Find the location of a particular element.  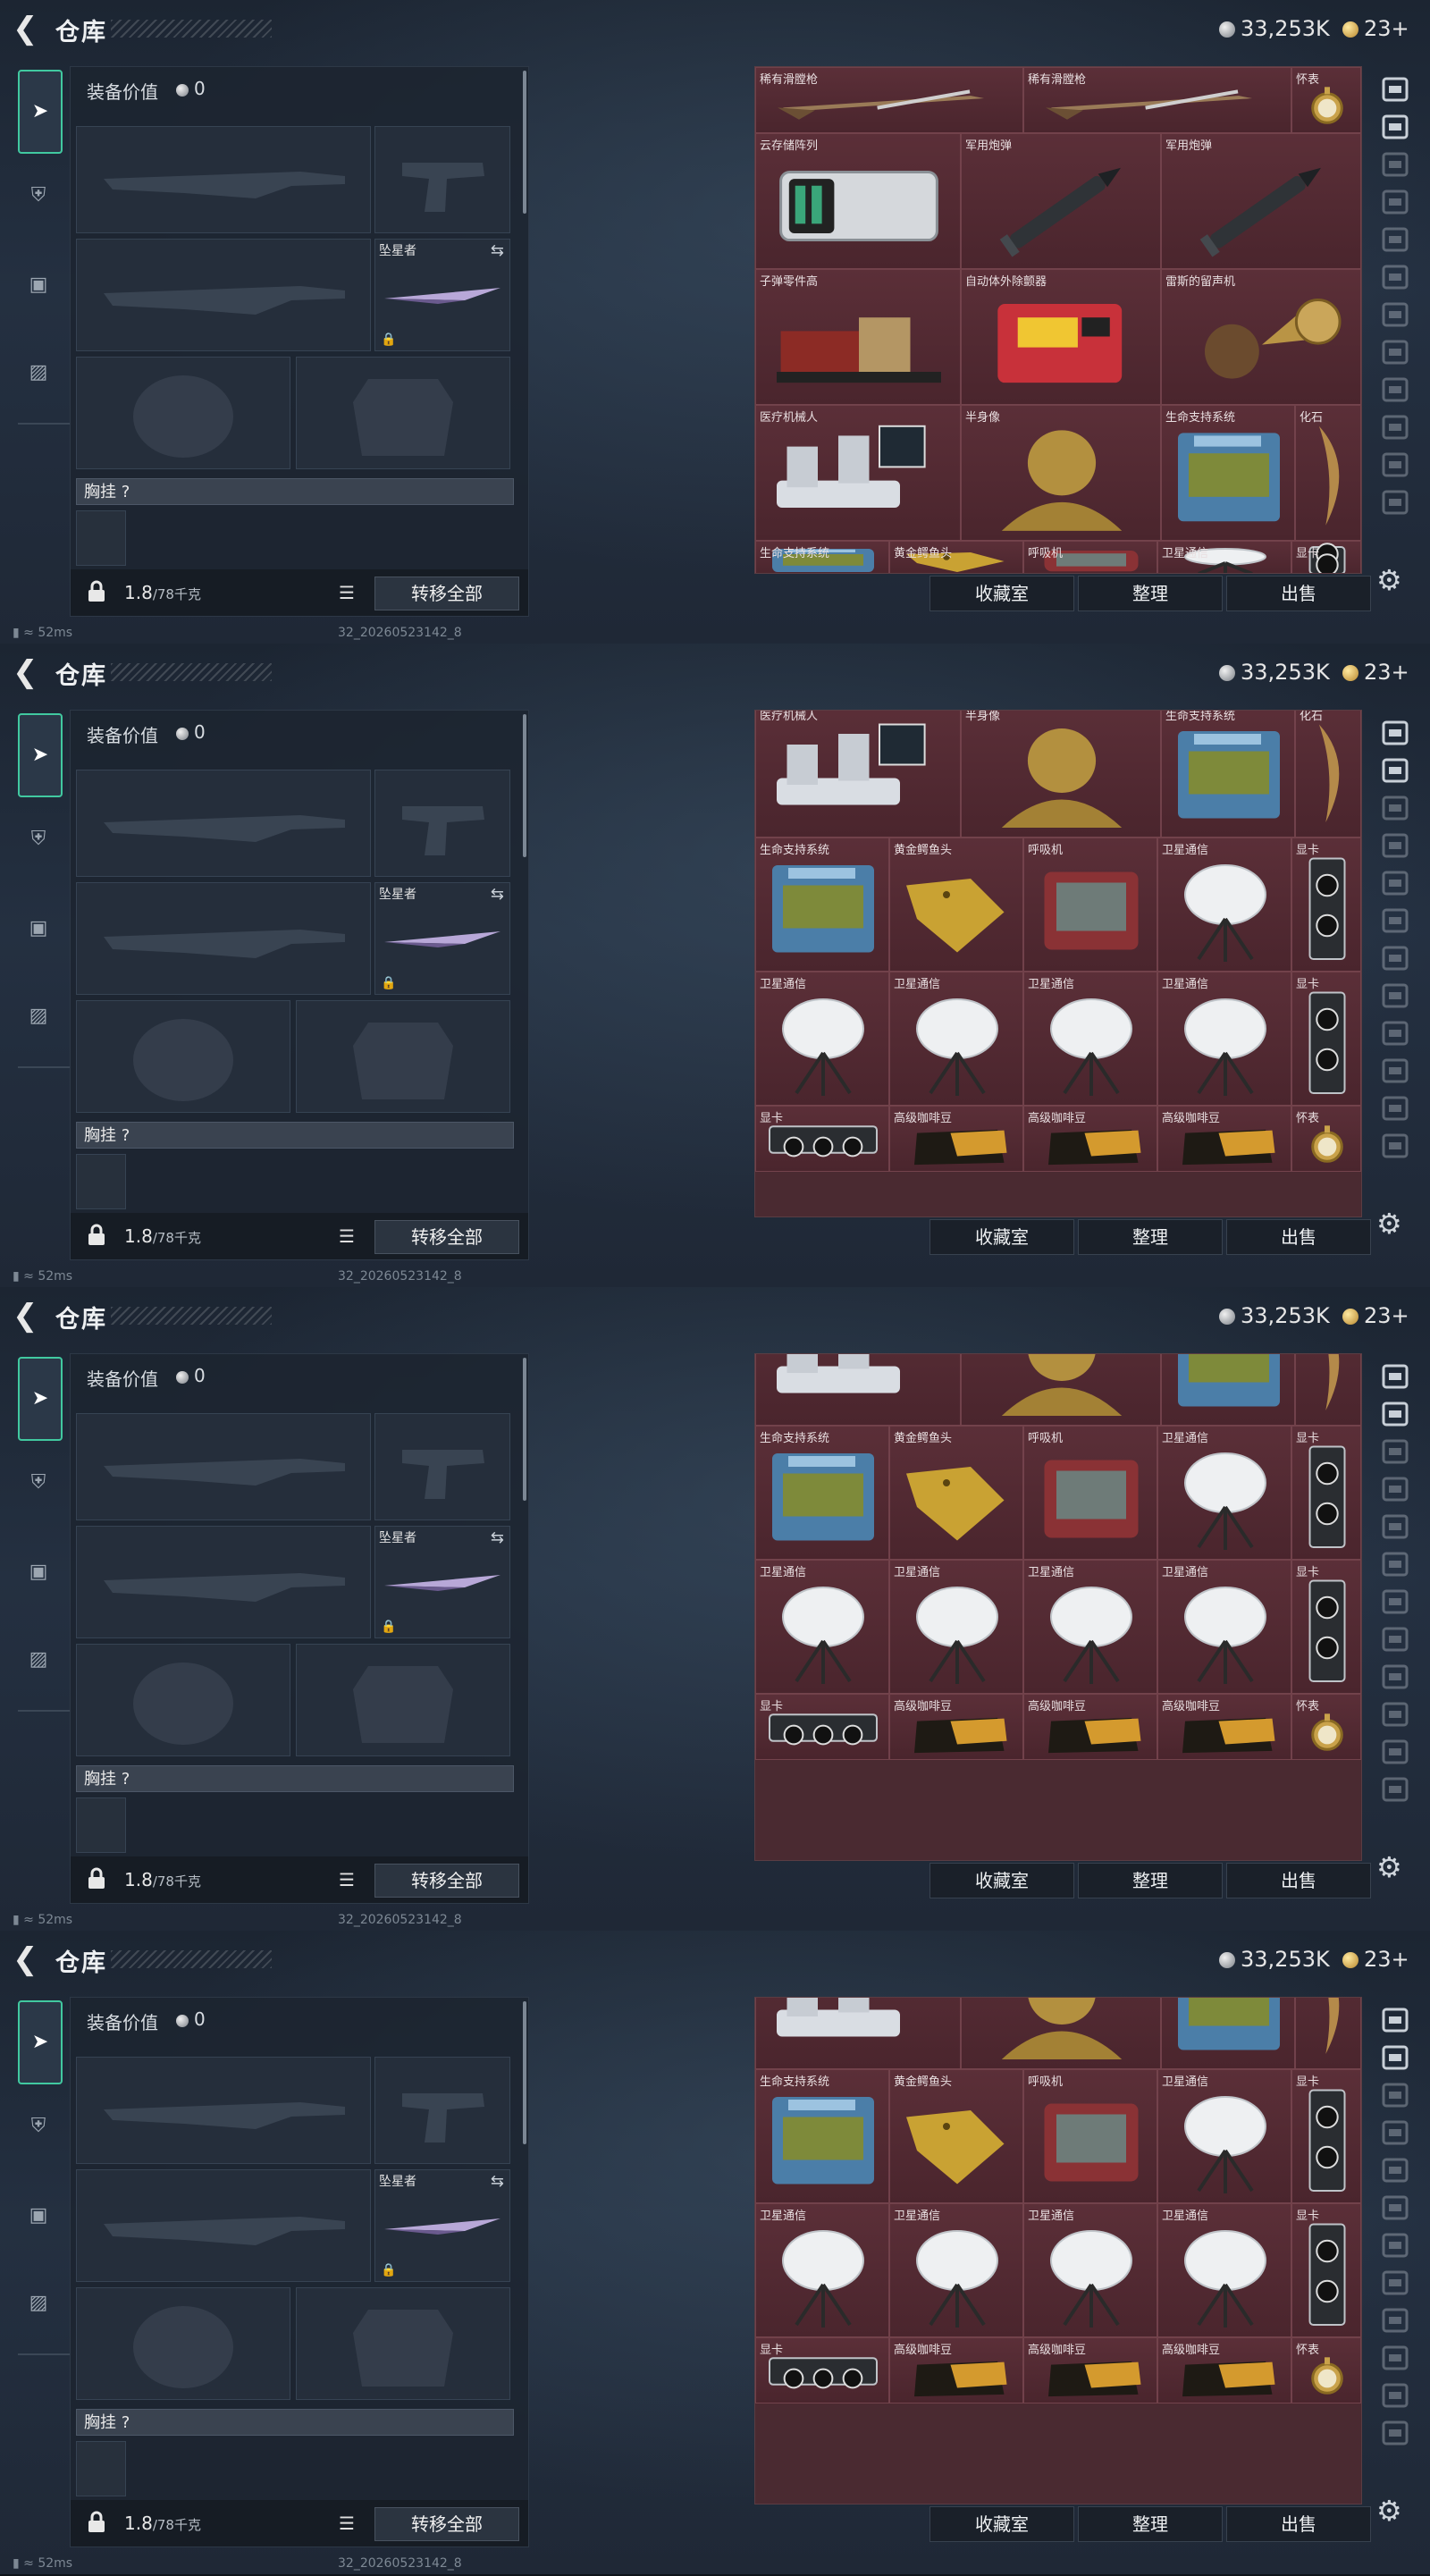

melee-slot: 坠星者 ⇆ 🔒 is located at coordinates (442, 2226).